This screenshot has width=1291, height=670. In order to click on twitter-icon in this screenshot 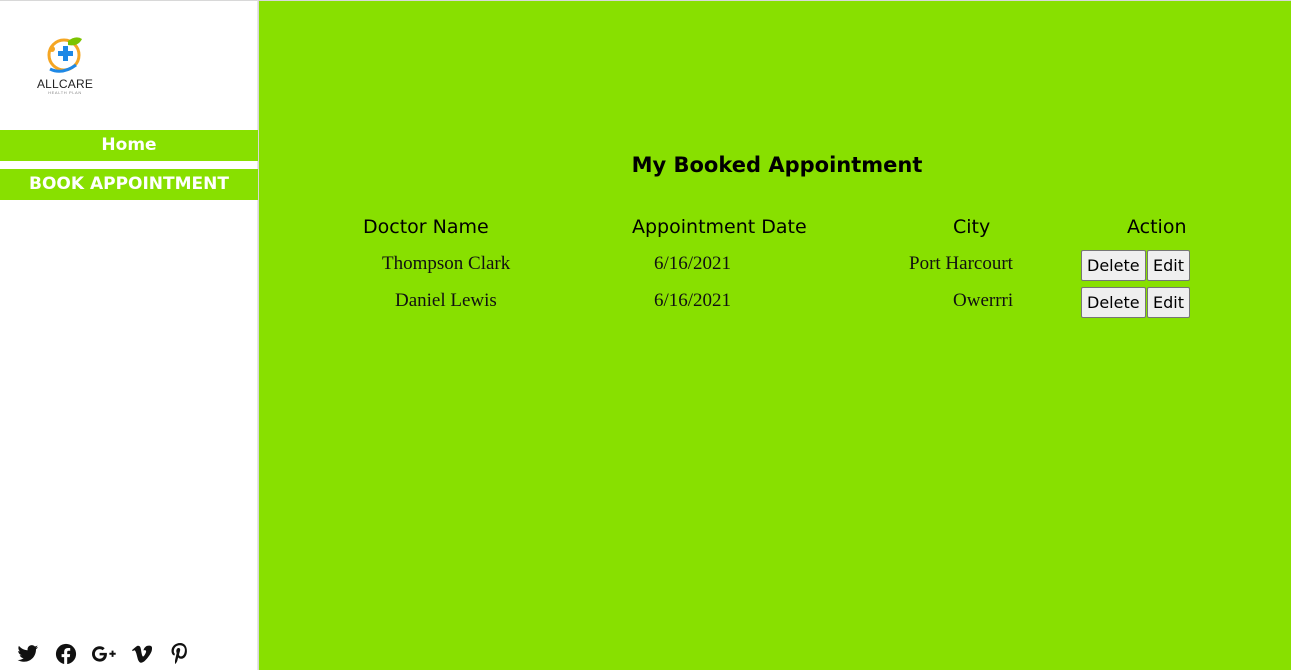, I will do `click(28, 654)`.